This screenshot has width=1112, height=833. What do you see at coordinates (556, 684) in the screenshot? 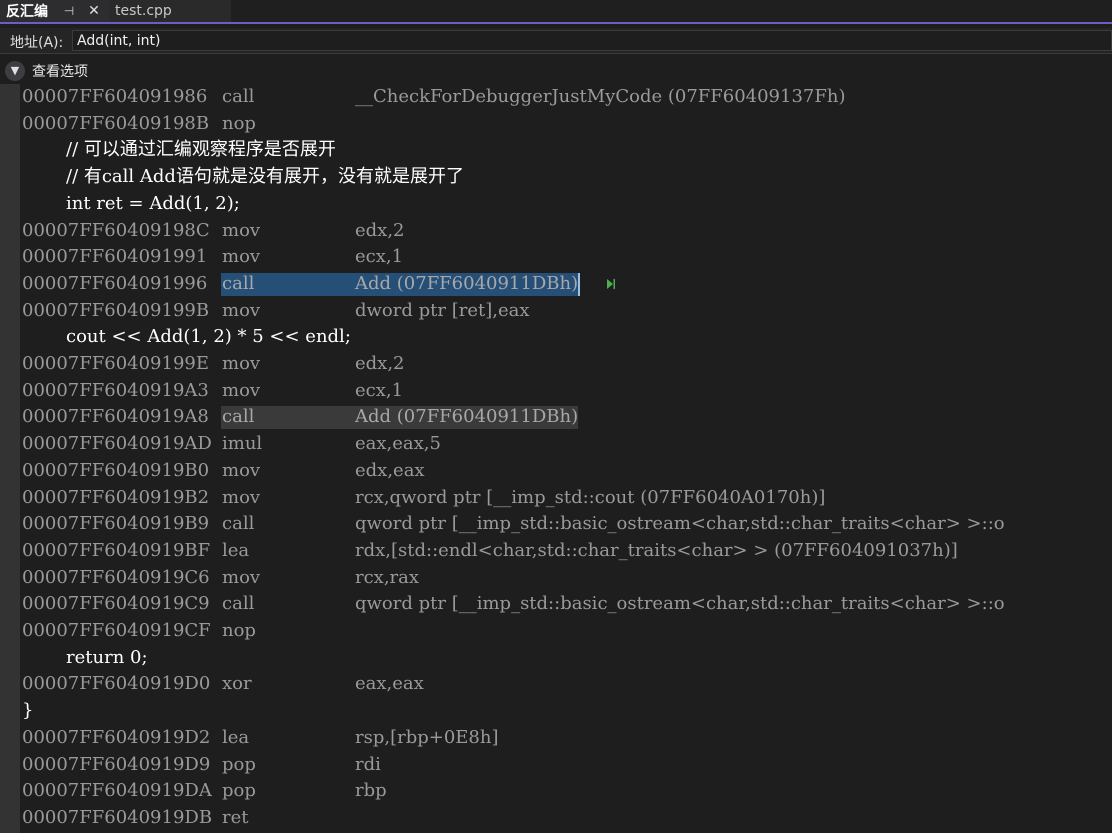
I see `asm-line: 00007FF6040919D0 xor eax,eax` at bounding box center [556, 684].